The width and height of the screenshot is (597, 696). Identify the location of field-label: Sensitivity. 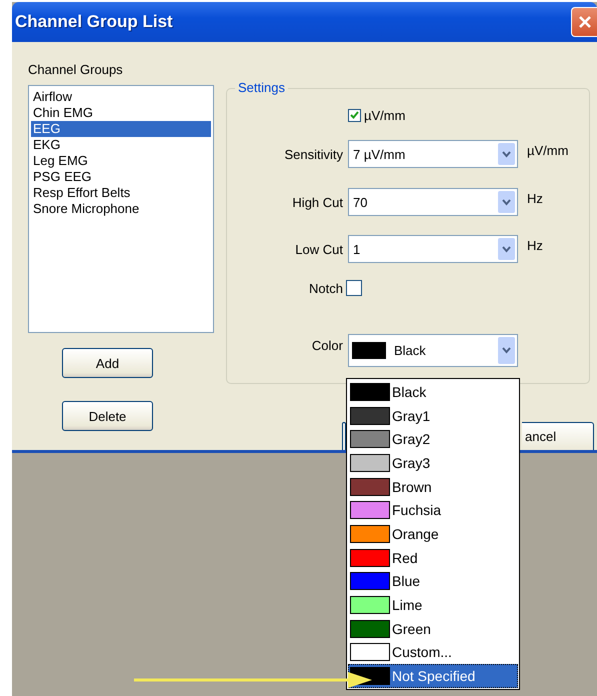
(313, 155).